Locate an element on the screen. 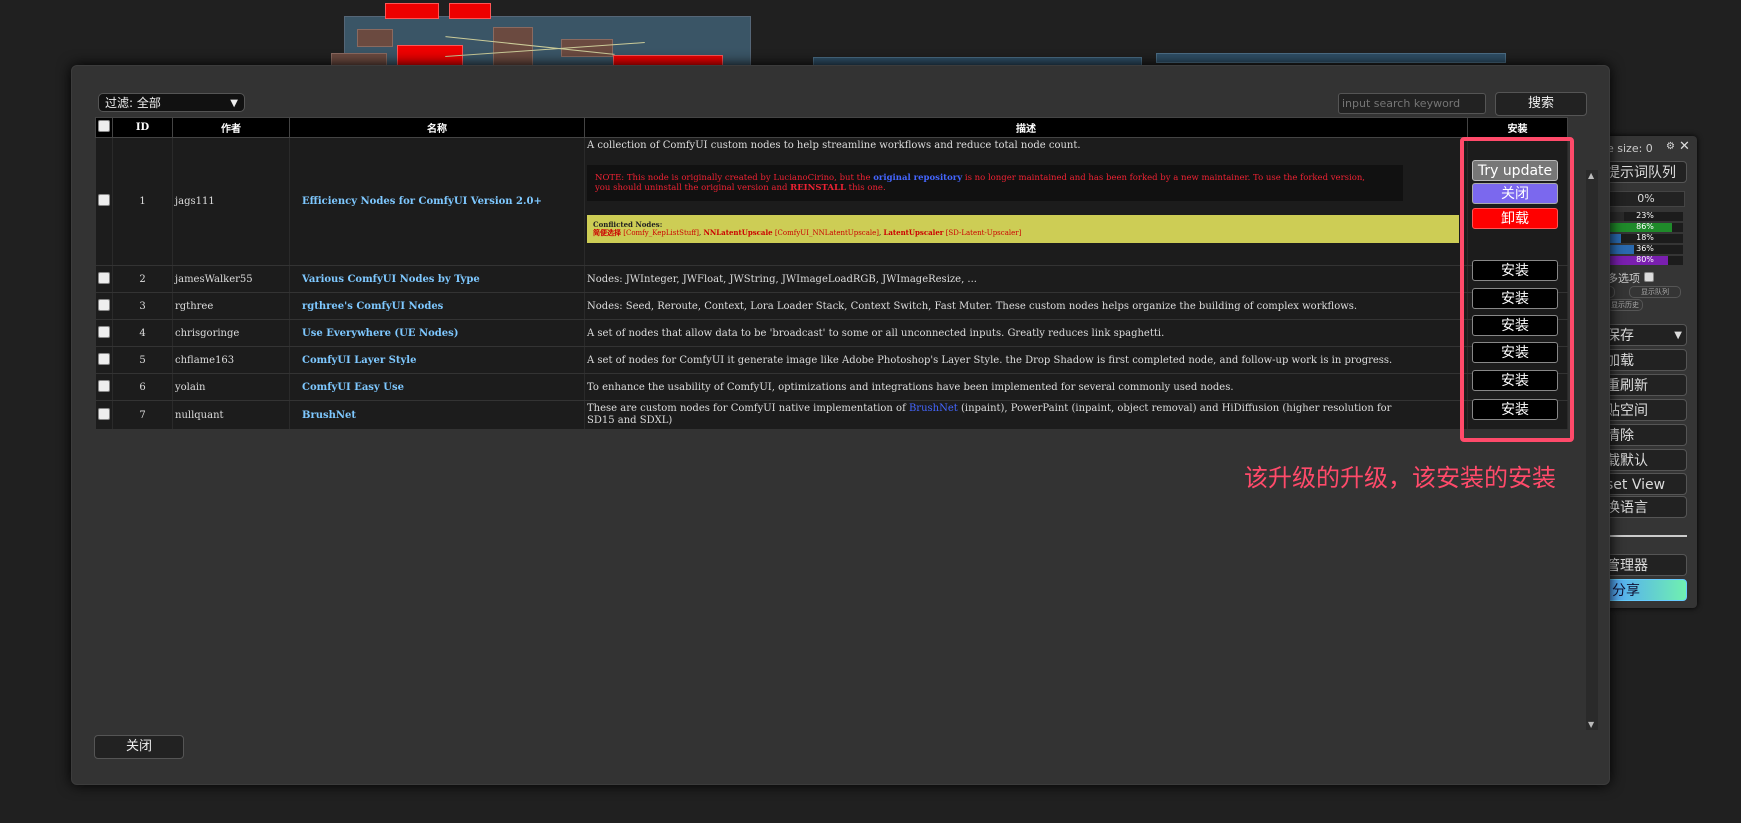  row-author: chflame163 is located at coordinates (231, 360).